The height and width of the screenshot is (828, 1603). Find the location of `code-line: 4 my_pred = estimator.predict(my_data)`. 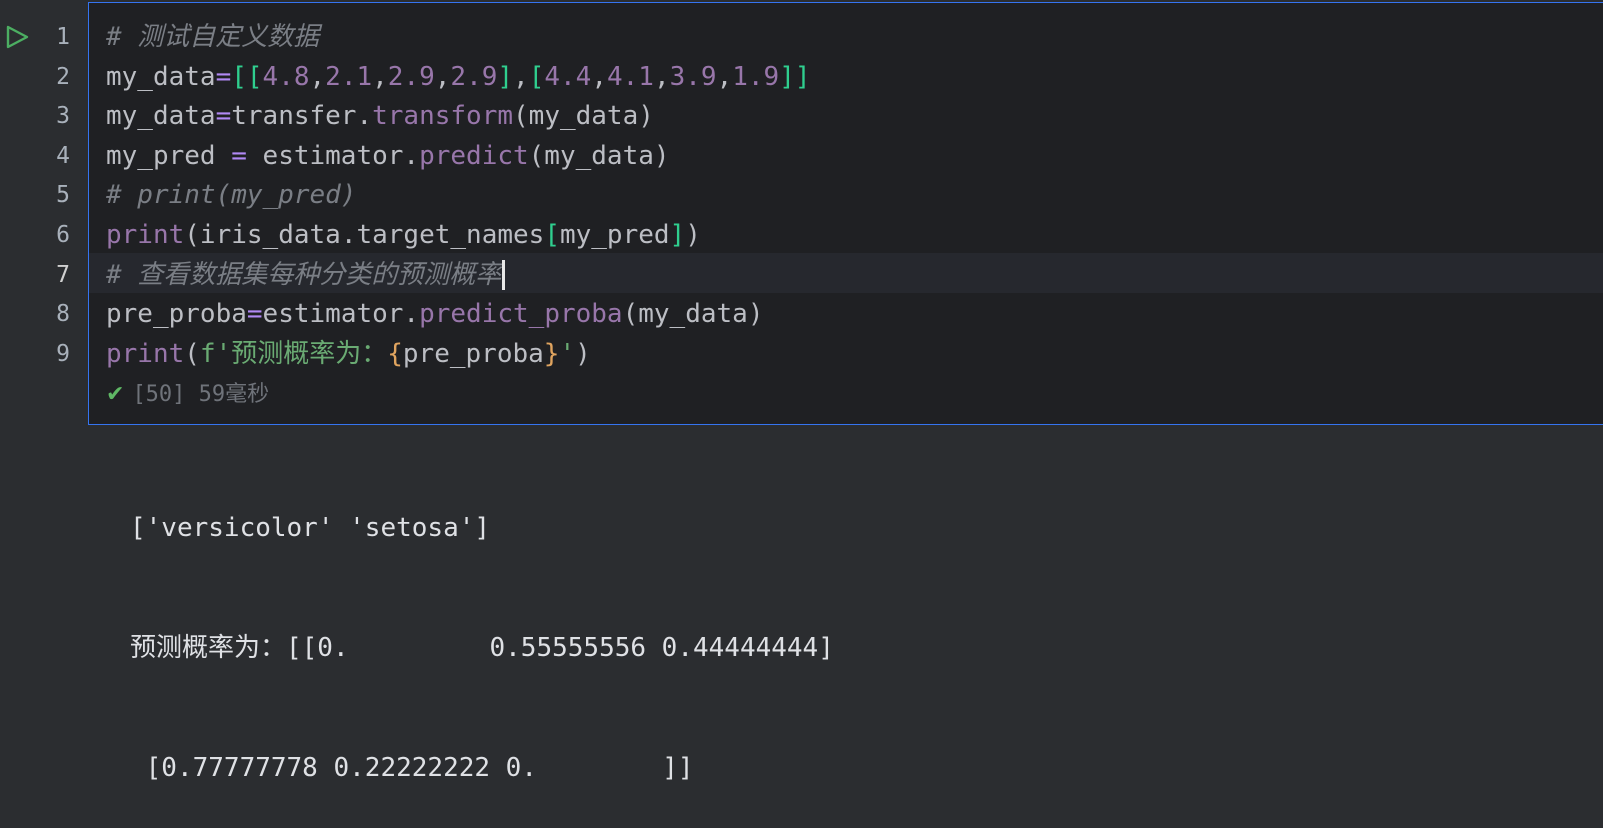

code-line: 4 my_pred = estimator.predict(my_data) is located at coordinates (801, 156).